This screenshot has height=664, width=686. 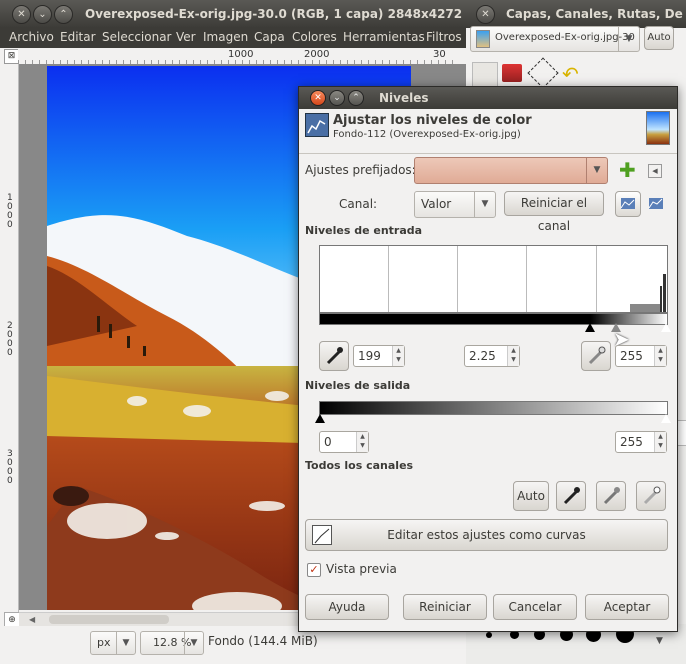 I want to click on menu-archivo: Archivo, so click(x=31, y=37).